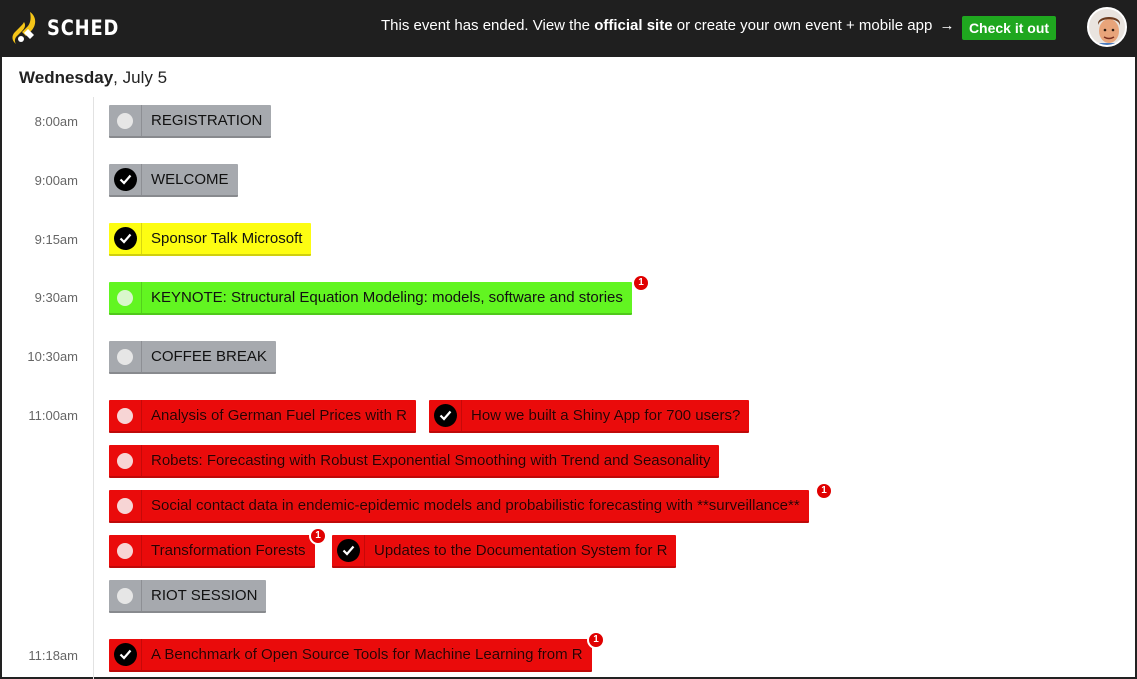 Image resolution: width=1137 pixels, height=679 pixels. What do you see at coordinates (228, 550) in the screenshot?
I see `event-title: Transformation Forests` at bounding box center [228, 550].